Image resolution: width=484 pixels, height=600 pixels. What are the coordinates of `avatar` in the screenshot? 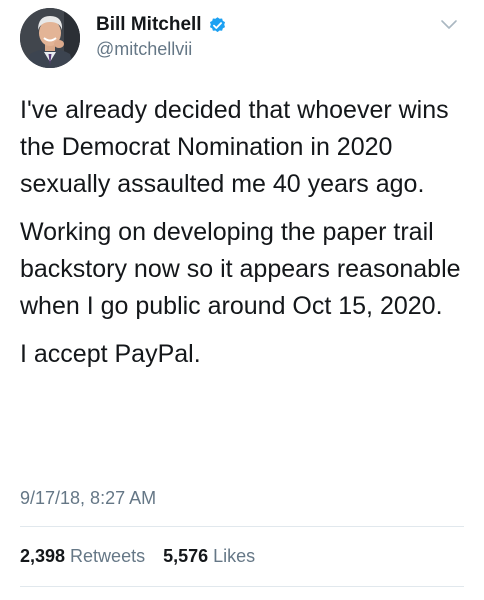 It's located at (50, 38).